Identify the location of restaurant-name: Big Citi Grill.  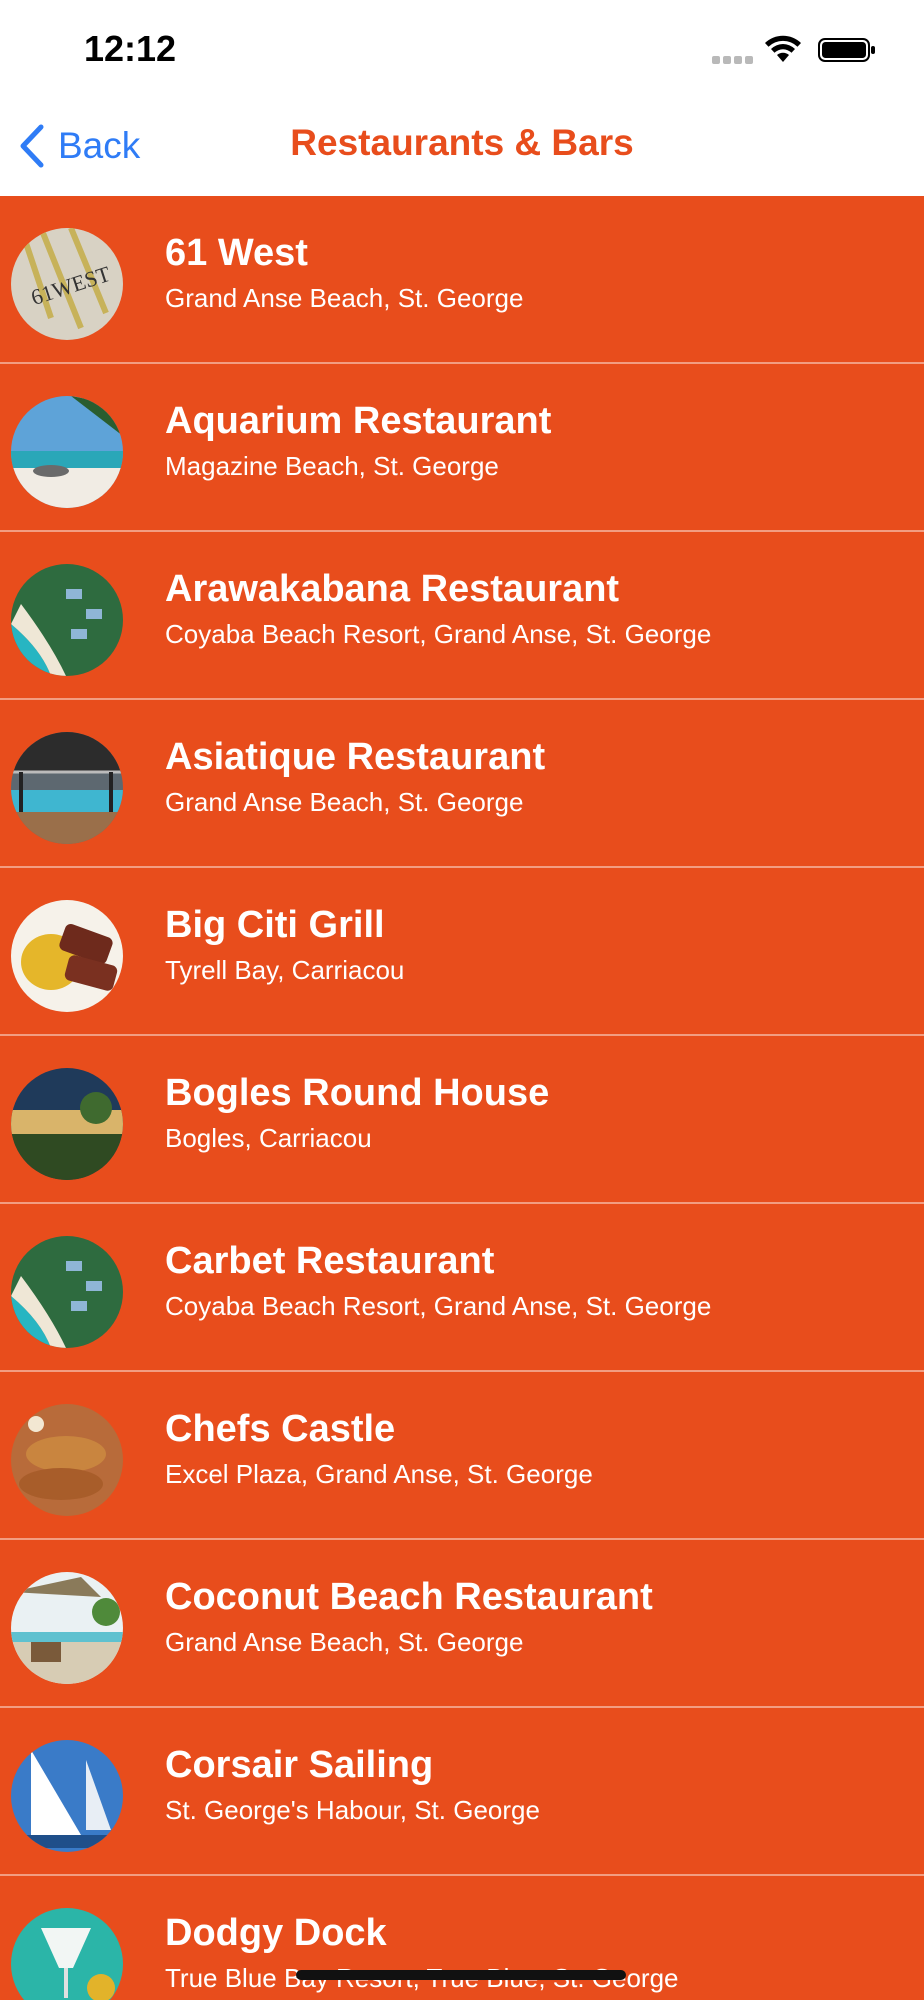
(275, 925).